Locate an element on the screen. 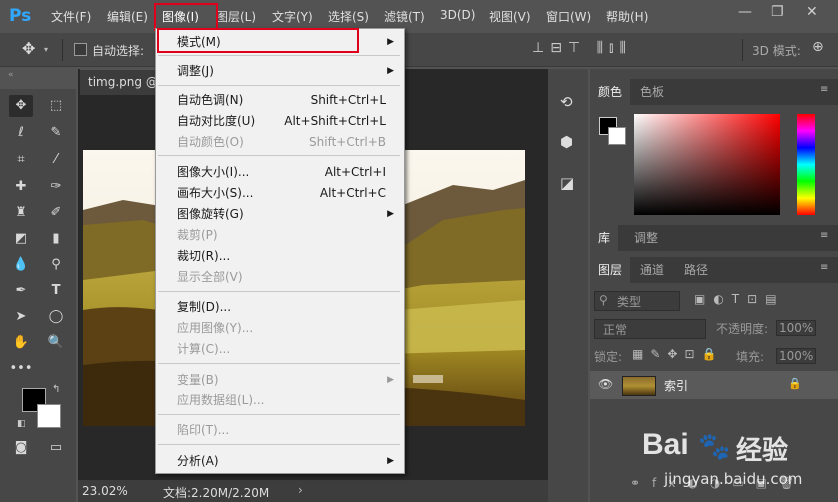  fill-value: 100% is located at coordinates (796, 356).